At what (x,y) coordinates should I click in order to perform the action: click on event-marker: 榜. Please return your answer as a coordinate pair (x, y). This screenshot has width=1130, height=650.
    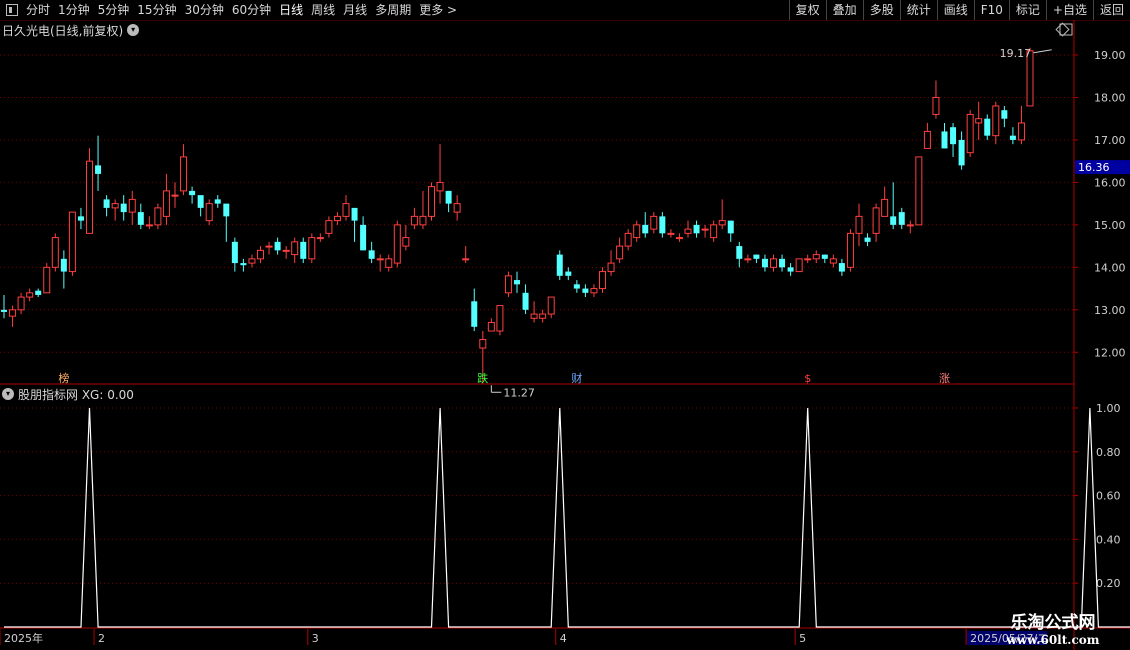
    Looking at the image, I should click on (63, 378).